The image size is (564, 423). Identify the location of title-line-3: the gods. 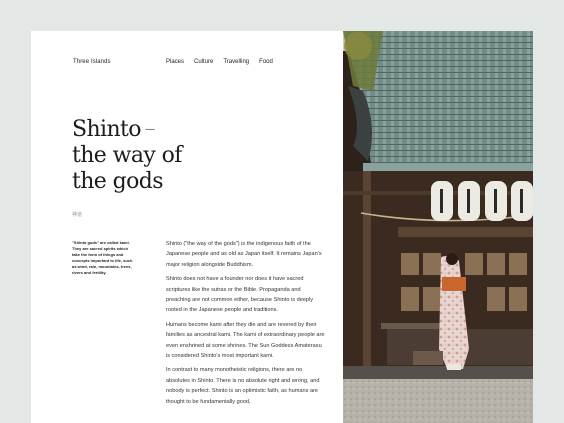
(118, 181).